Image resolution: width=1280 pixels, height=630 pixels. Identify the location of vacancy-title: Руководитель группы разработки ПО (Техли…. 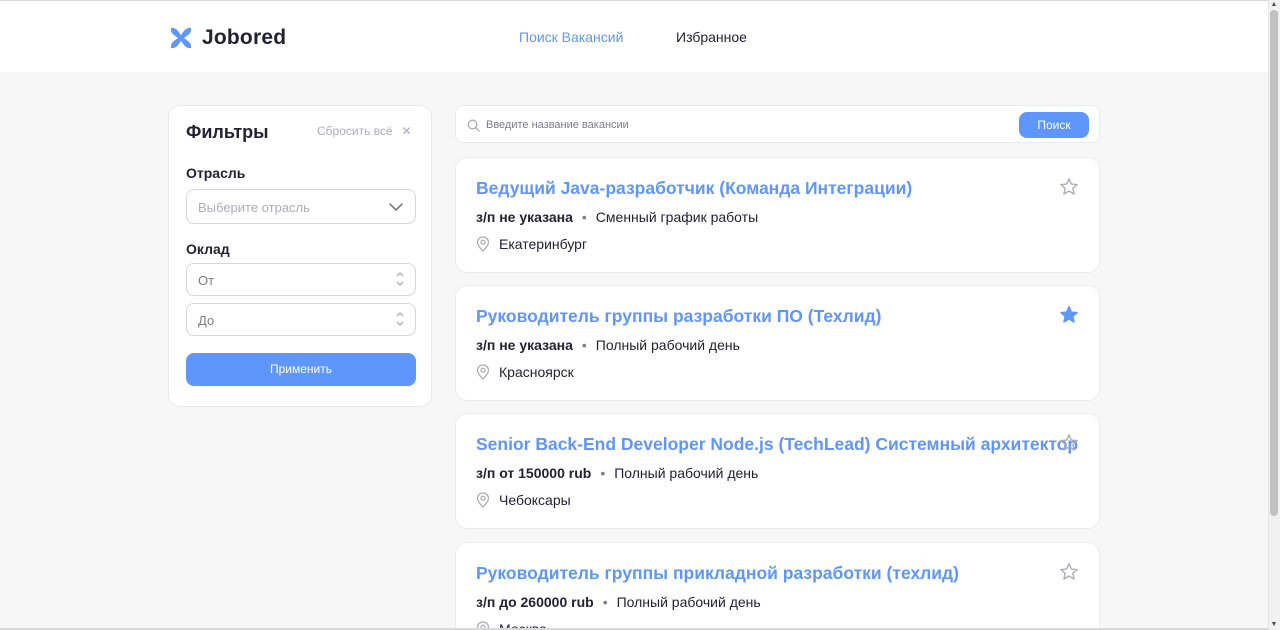
(678, 316).